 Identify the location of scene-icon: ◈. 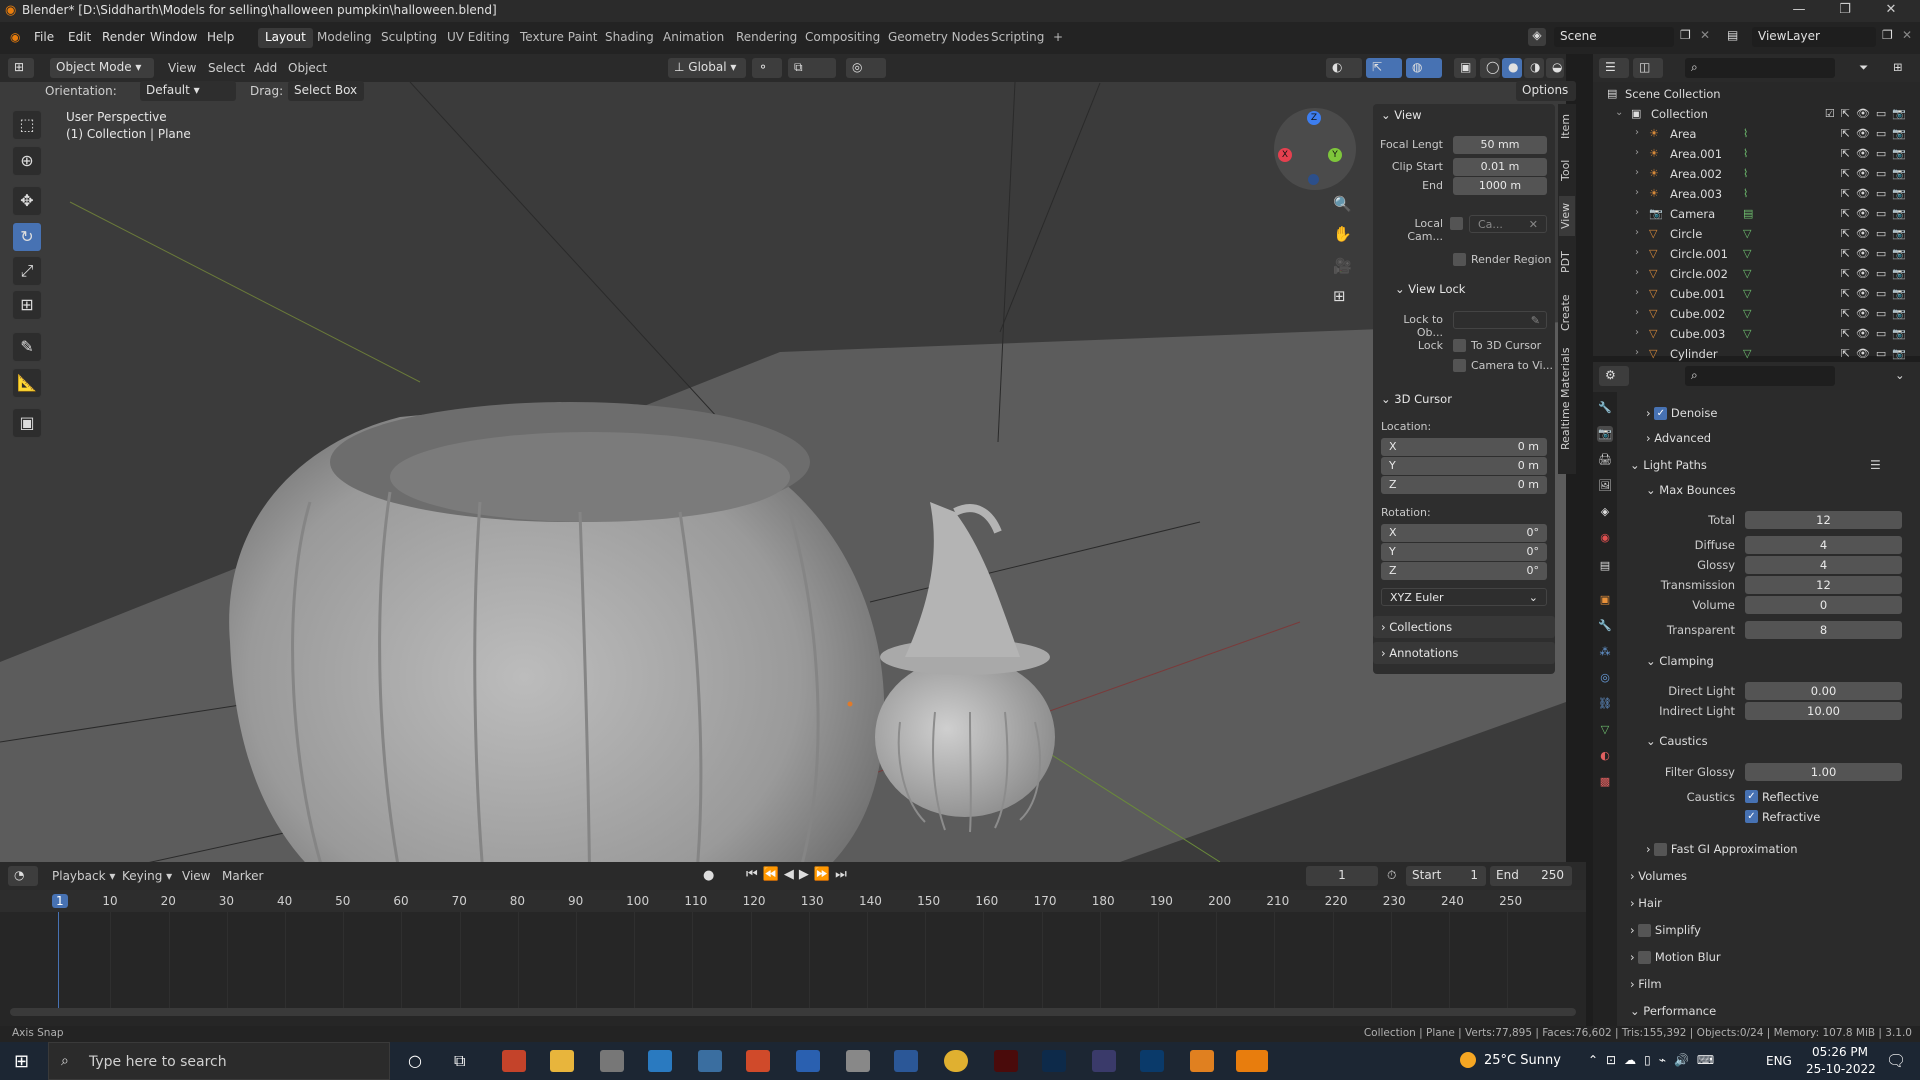
(1537, 37).